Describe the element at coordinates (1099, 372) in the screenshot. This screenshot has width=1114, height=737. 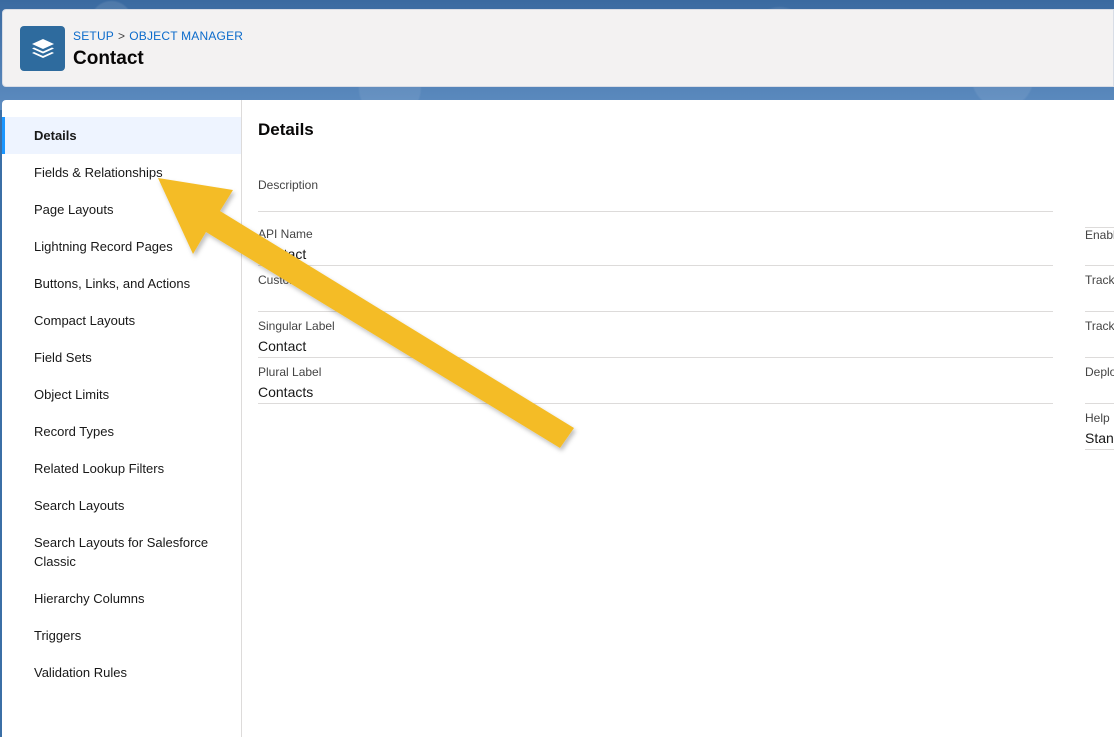
I see `field-label: Deplo` at that location.